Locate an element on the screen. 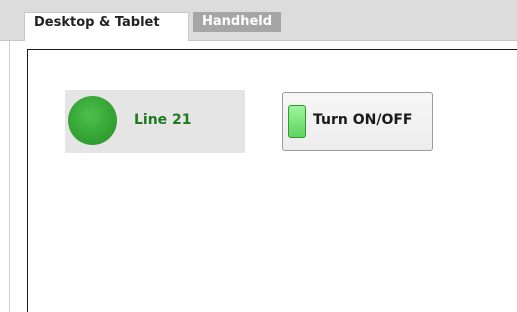  tab-bar: Desktop & Tablet Handheld is located at coordinates (258, 20).